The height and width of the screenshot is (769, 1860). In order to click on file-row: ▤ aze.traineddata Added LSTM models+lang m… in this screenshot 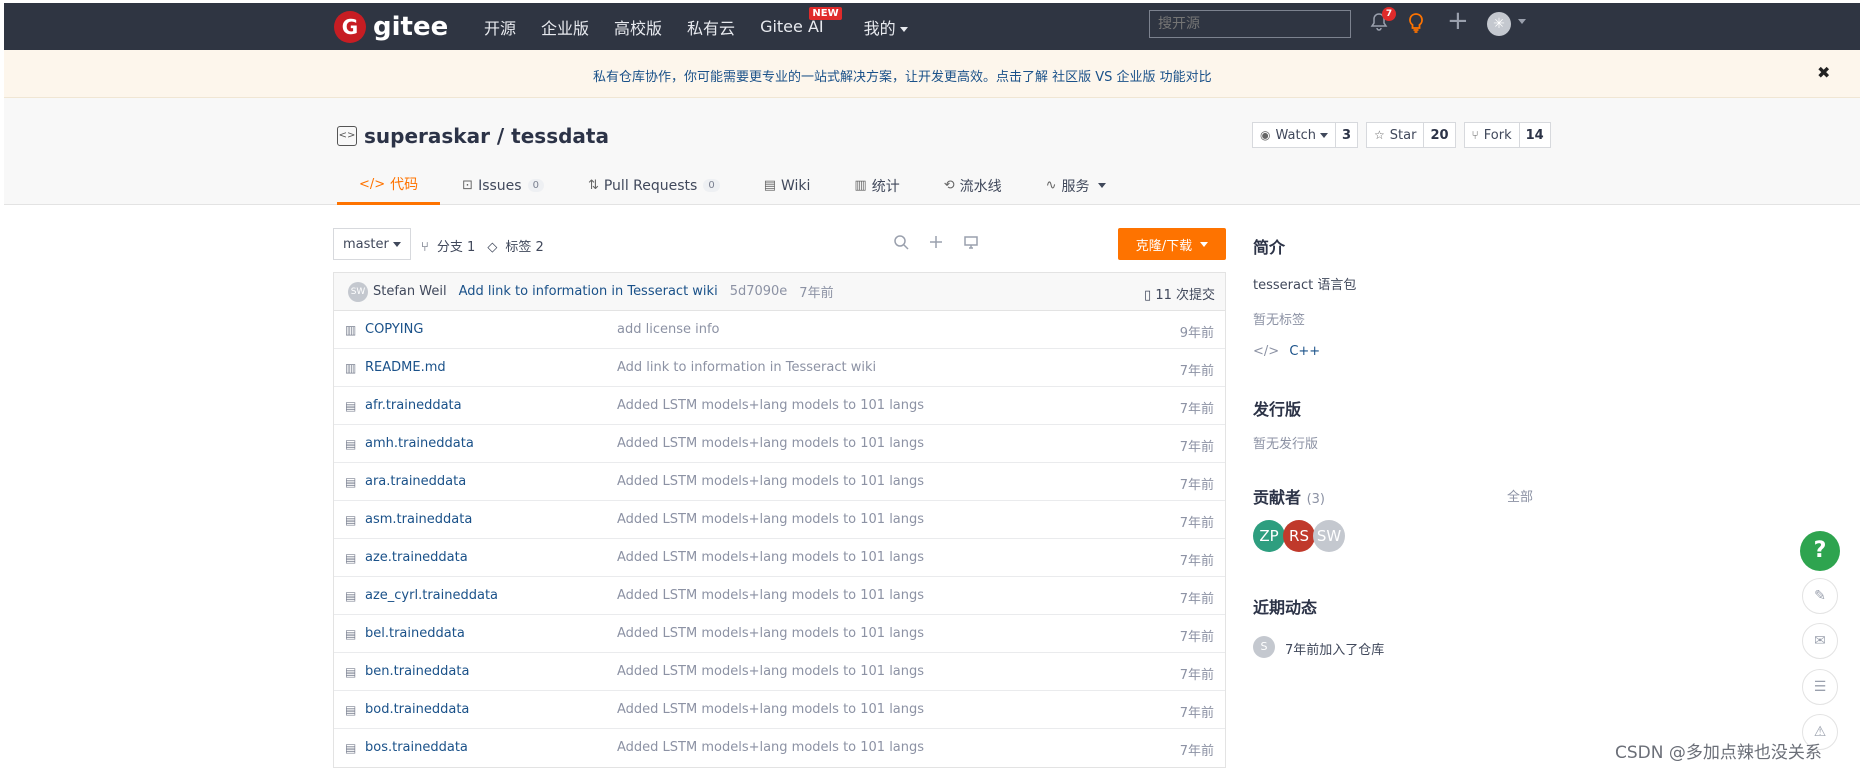, I will do `click(779, 558)`.